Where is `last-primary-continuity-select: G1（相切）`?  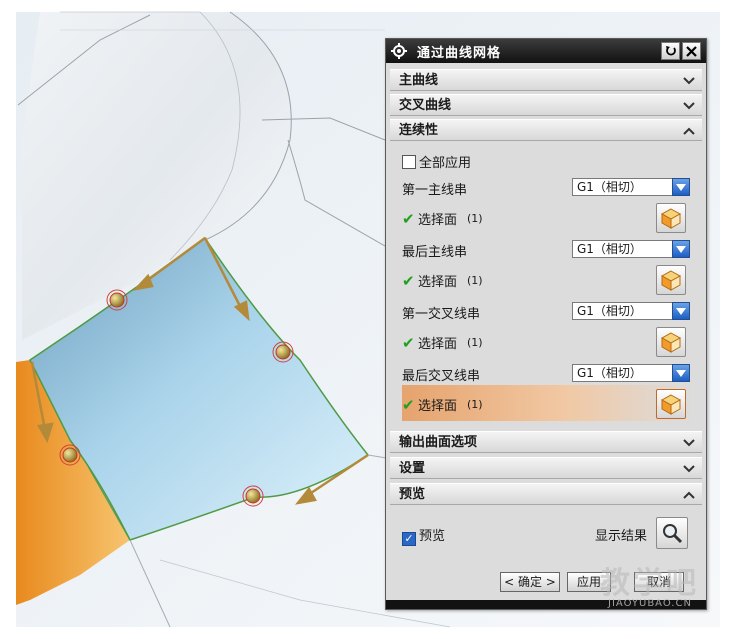
last-primary-continuity-select: G1（相切） is located at coordinates (631, 249).